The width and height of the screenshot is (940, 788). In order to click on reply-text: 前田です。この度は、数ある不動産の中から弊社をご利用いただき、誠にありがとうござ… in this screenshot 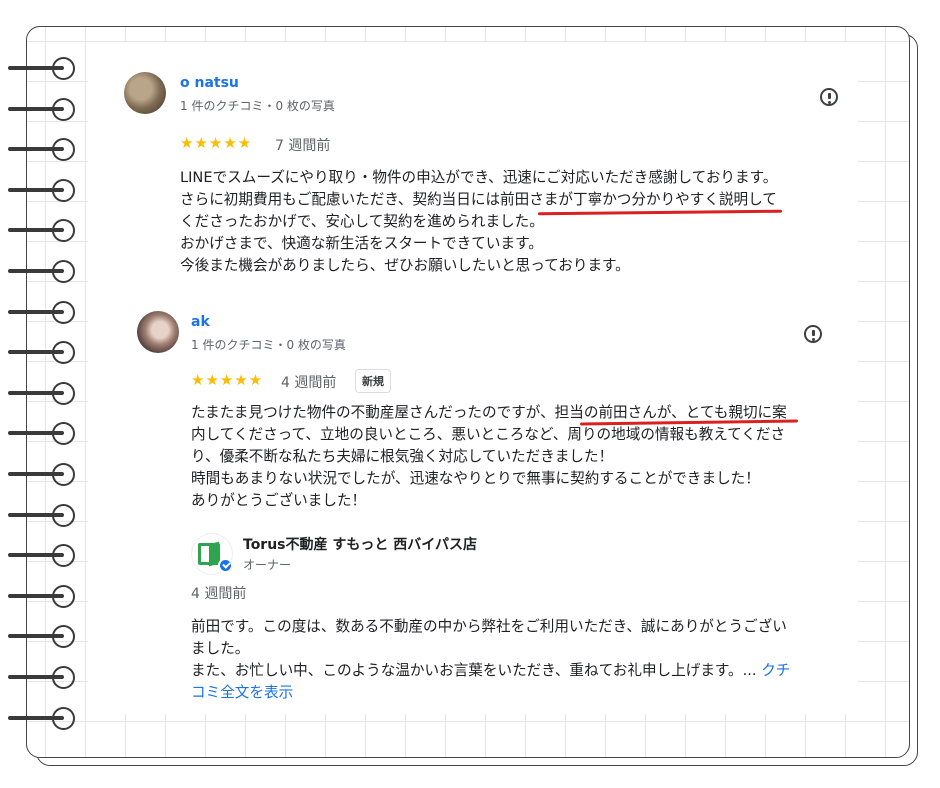, I will do `click(521, 660)`.